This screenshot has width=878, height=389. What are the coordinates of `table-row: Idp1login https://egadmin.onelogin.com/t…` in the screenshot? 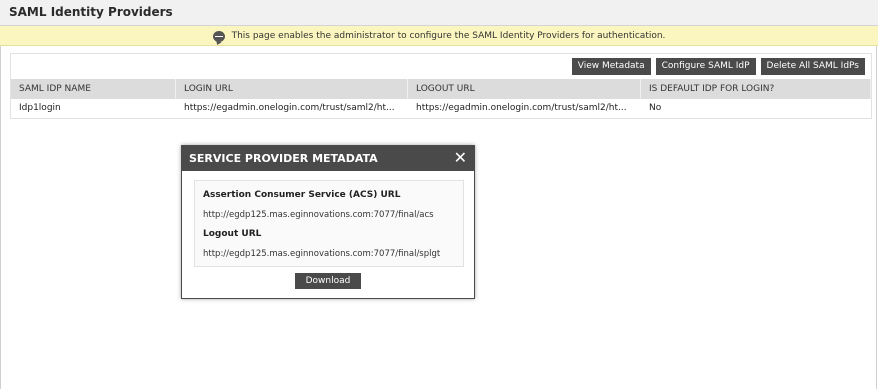 It's located at (441, 108).